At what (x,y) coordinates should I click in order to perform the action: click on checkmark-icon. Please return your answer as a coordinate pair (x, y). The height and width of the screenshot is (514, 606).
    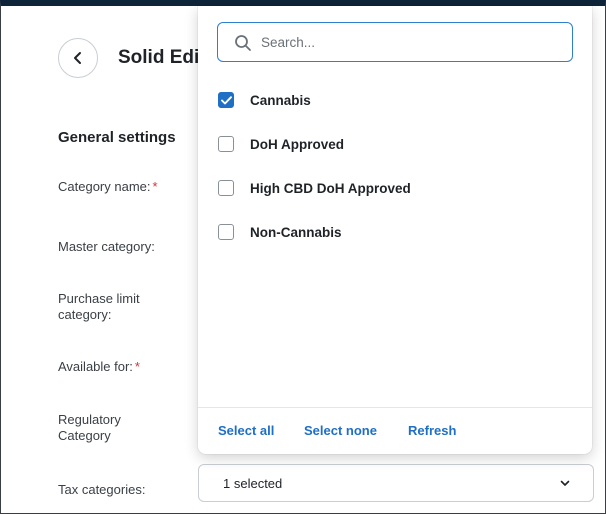
    Looking at the image, I should click on (226, 99).